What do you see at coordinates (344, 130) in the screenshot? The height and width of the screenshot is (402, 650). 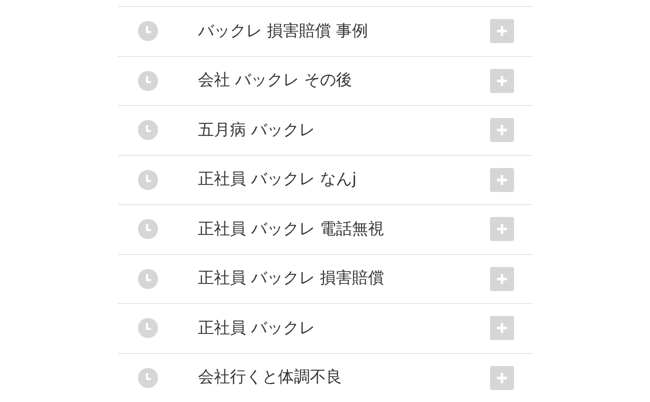 I see `search-history-text: 五月病 バックレ` at bounding box center [344, 130].